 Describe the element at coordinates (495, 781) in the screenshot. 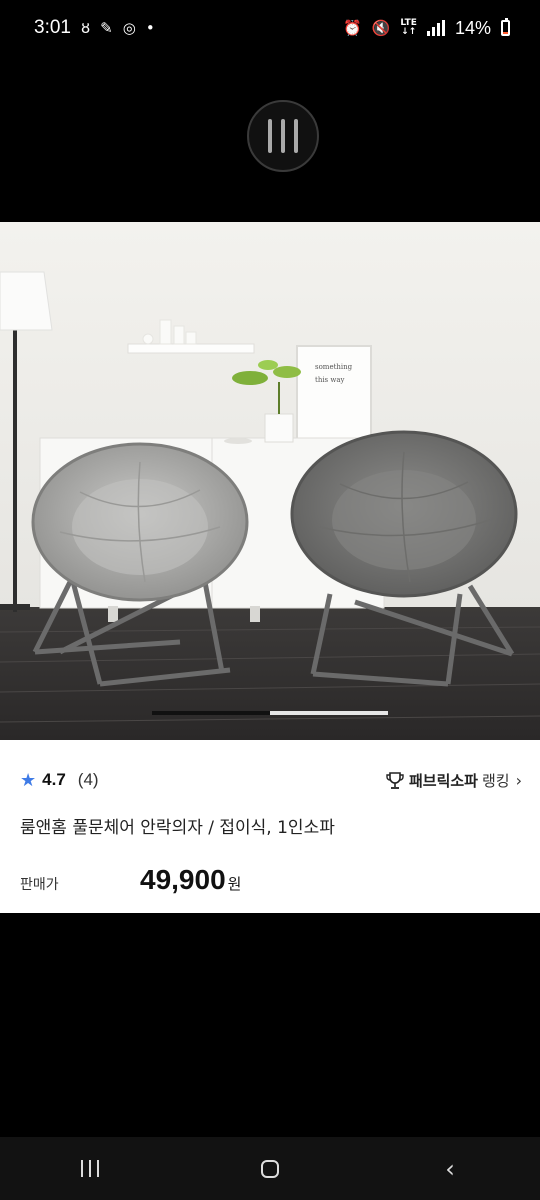

I see `ranking-suffix: 랭킹` at that location.